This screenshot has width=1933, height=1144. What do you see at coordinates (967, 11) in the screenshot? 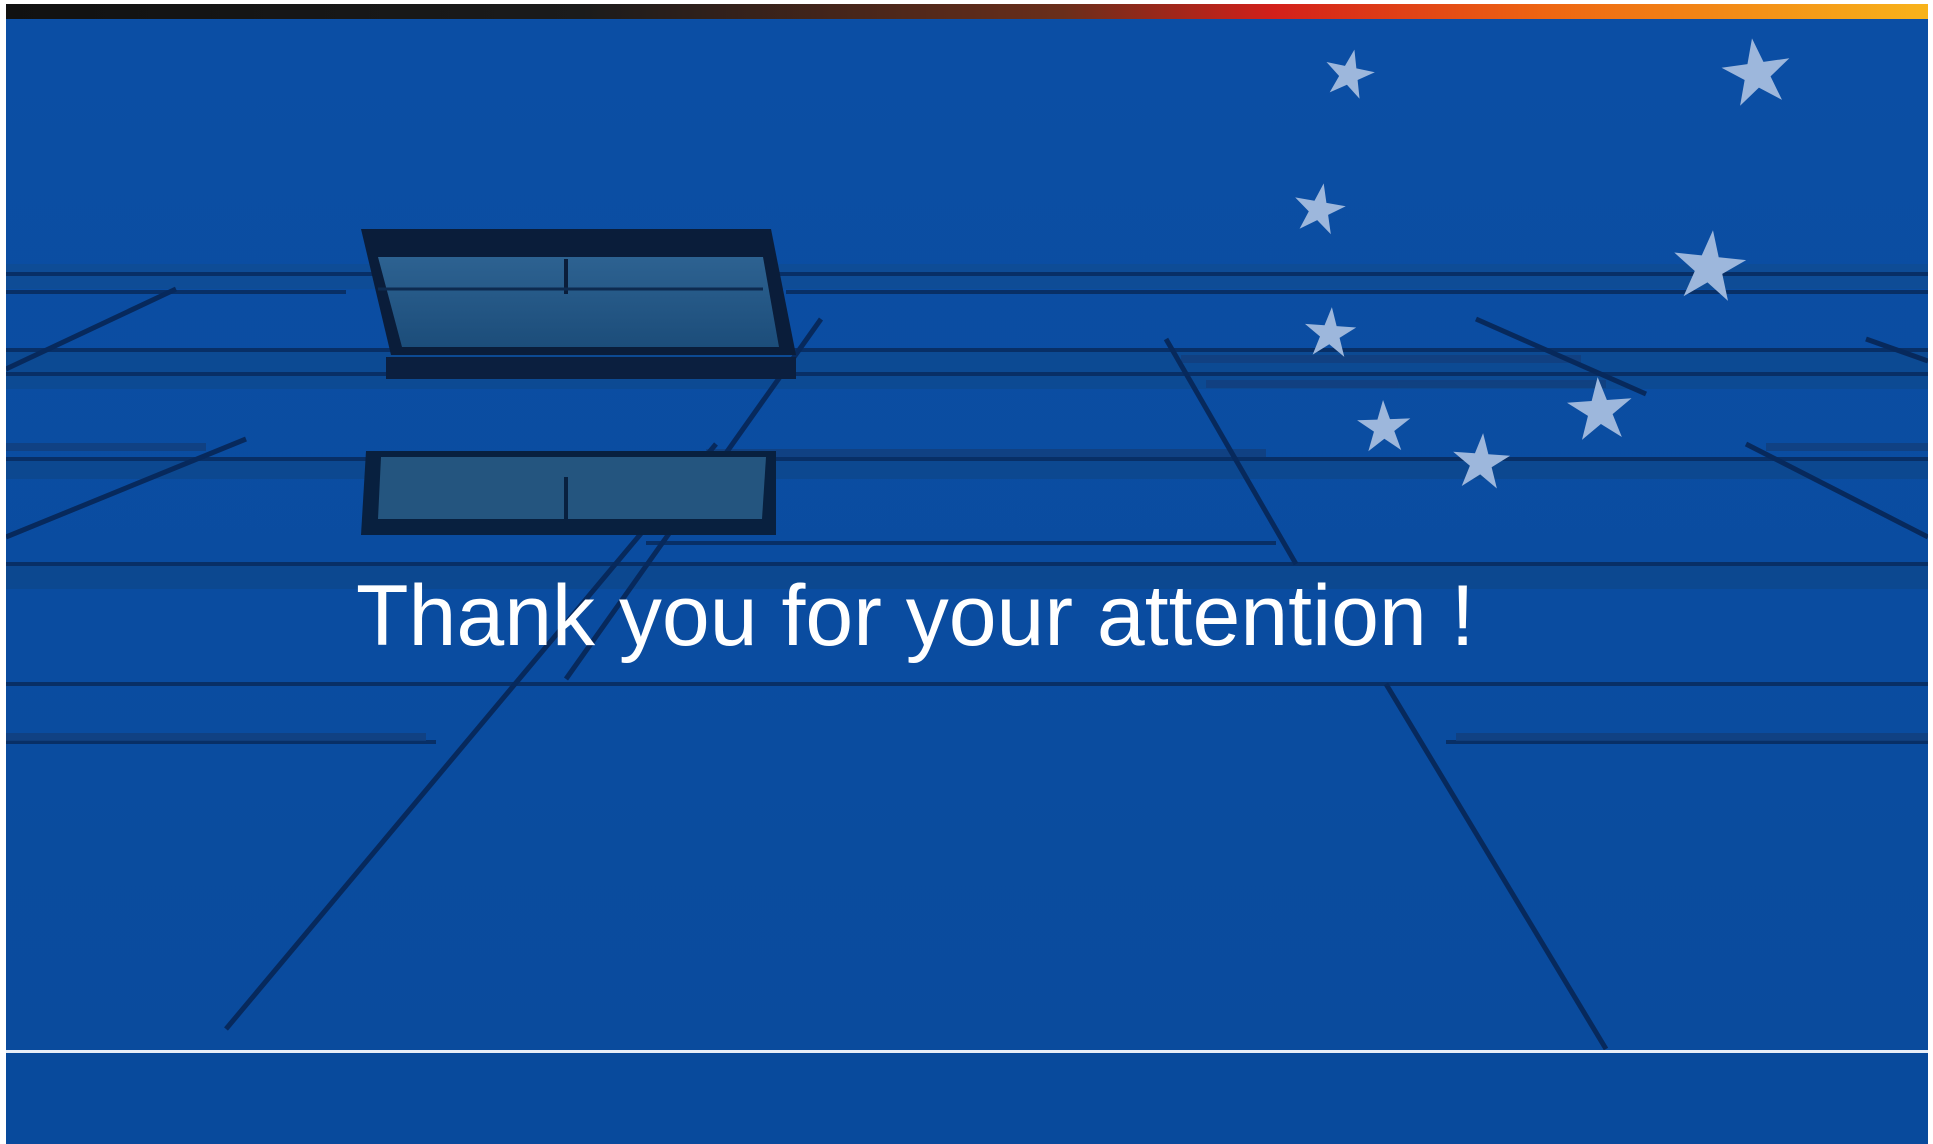
I see `top-color-strip` at bounding box center [967, 11].